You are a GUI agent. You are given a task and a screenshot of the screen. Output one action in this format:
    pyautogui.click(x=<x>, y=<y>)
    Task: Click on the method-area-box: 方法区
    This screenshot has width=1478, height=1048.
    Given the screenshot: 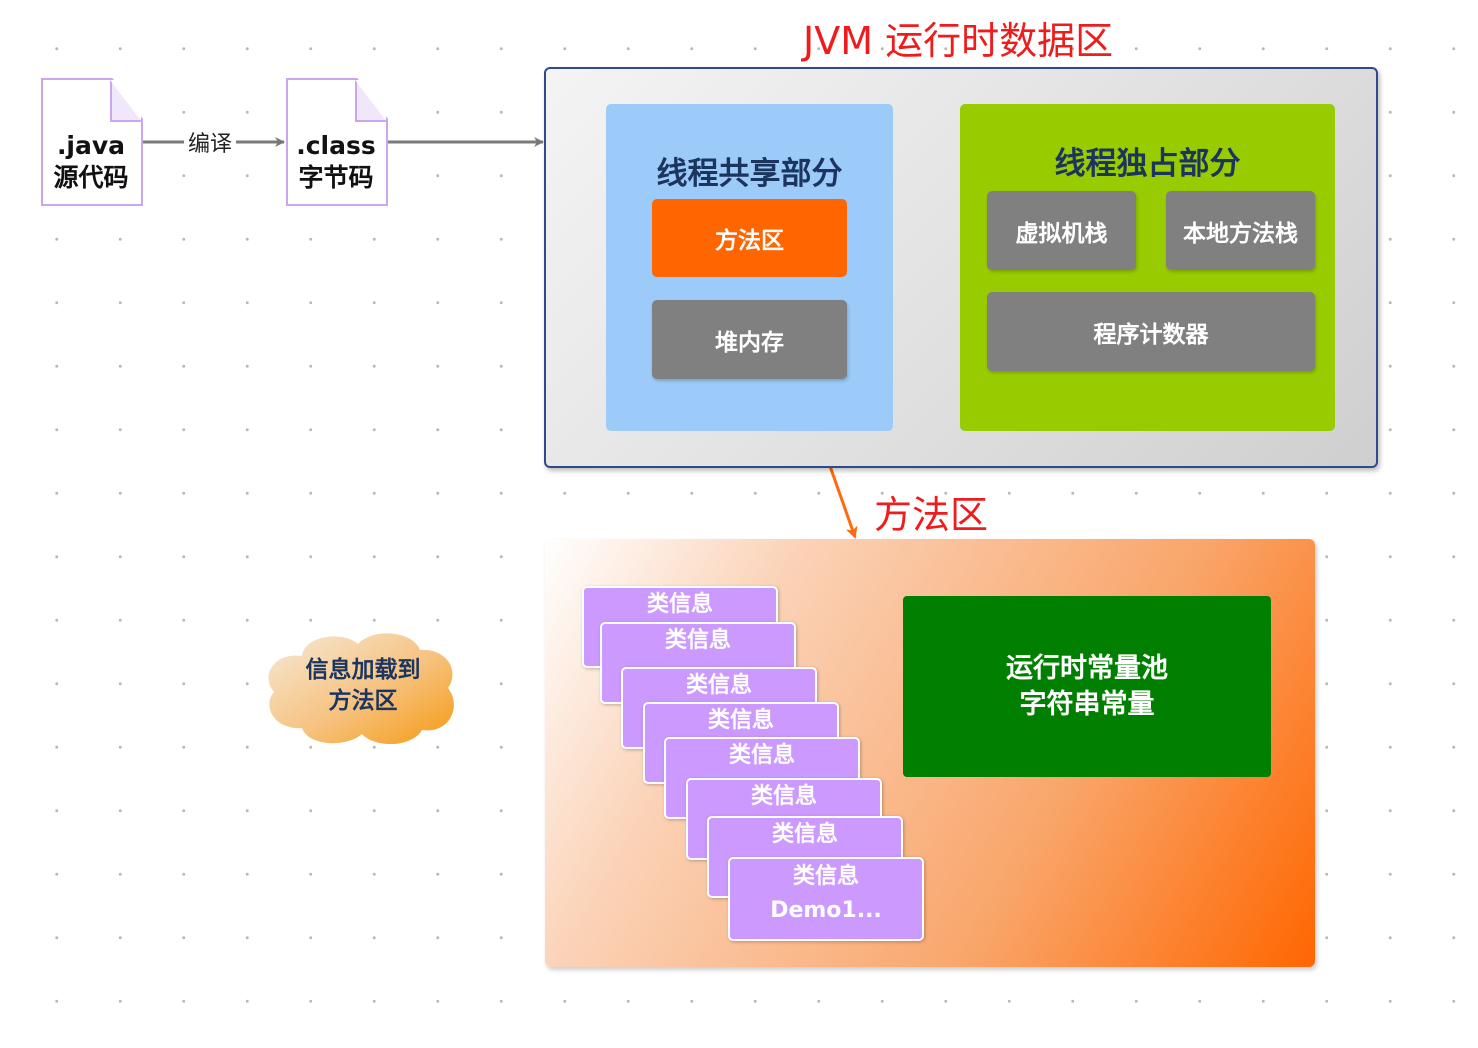 What is the action you would take?
    pyautogui.click(x=749, y=238)
    